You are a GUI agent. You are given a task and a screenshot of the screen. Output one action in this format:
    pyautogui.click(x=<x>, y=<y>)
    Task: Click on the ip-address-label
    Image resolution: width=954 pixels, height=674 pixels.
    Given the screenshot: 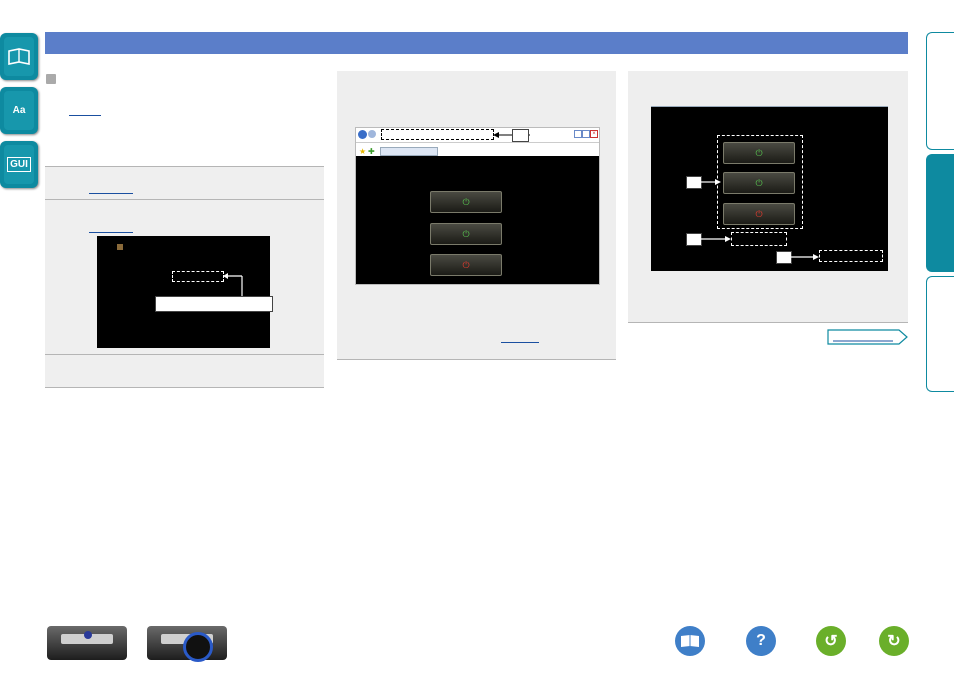 What is the action you would take?
    pyautogui.click(x=214, y=304)
    